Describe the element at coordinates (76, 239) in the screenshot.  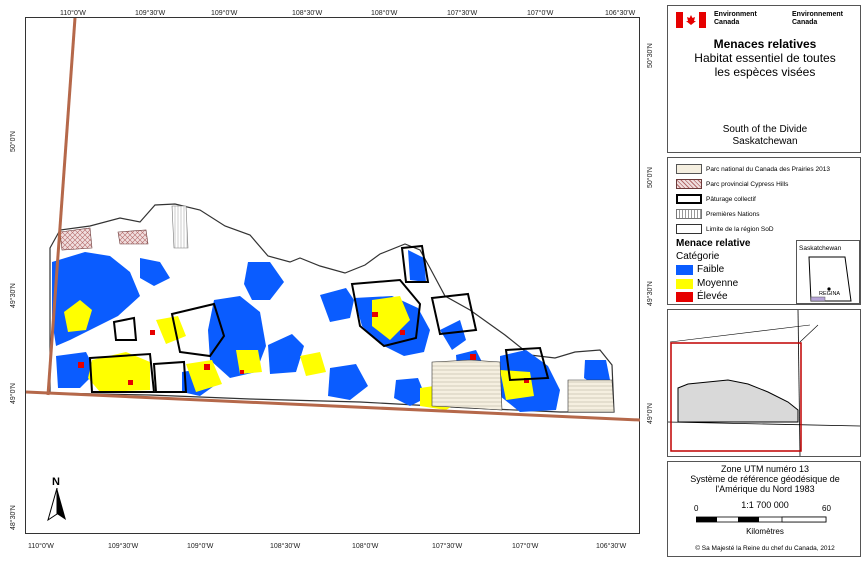
I see `provincial-park-area` at that location.